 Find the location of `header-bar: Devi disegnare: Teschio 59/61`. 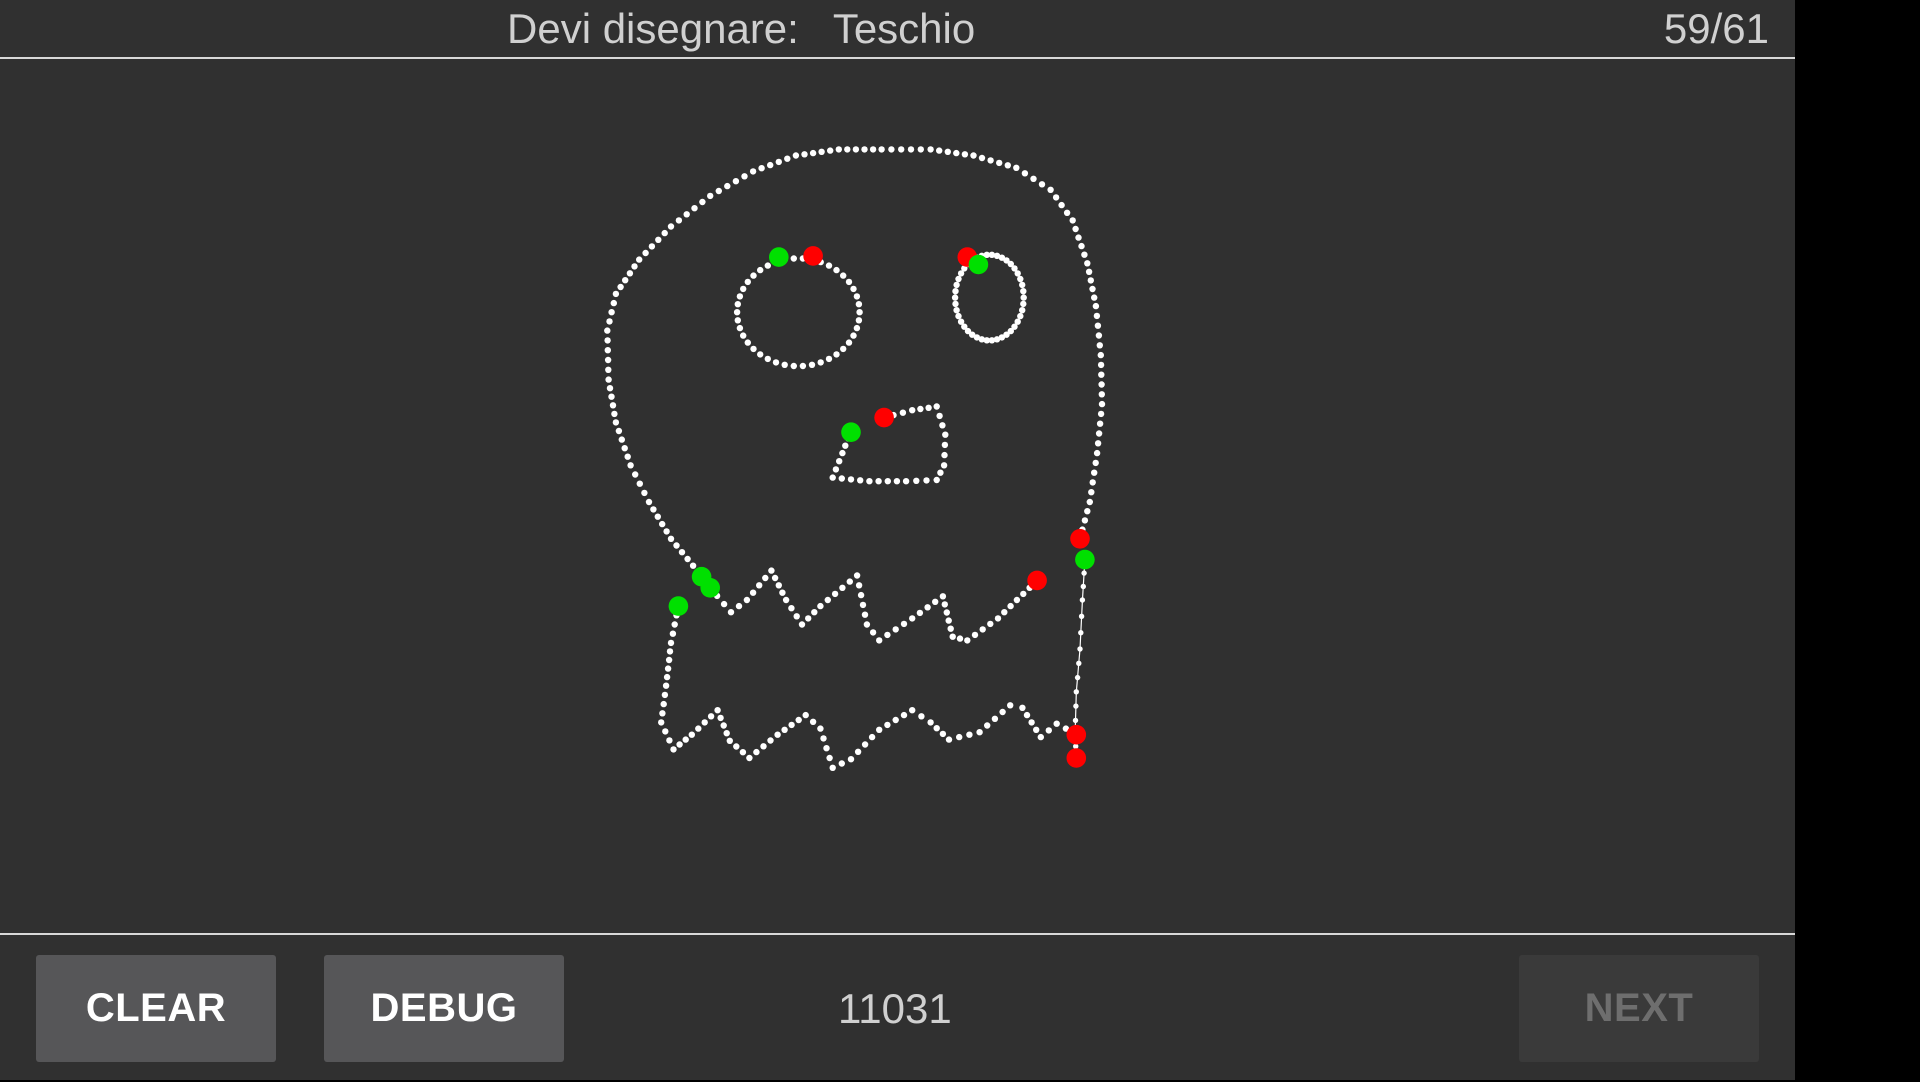

header-bar: Devi disegnare: Teschio 59/61 is located at coordinates (897, 29).